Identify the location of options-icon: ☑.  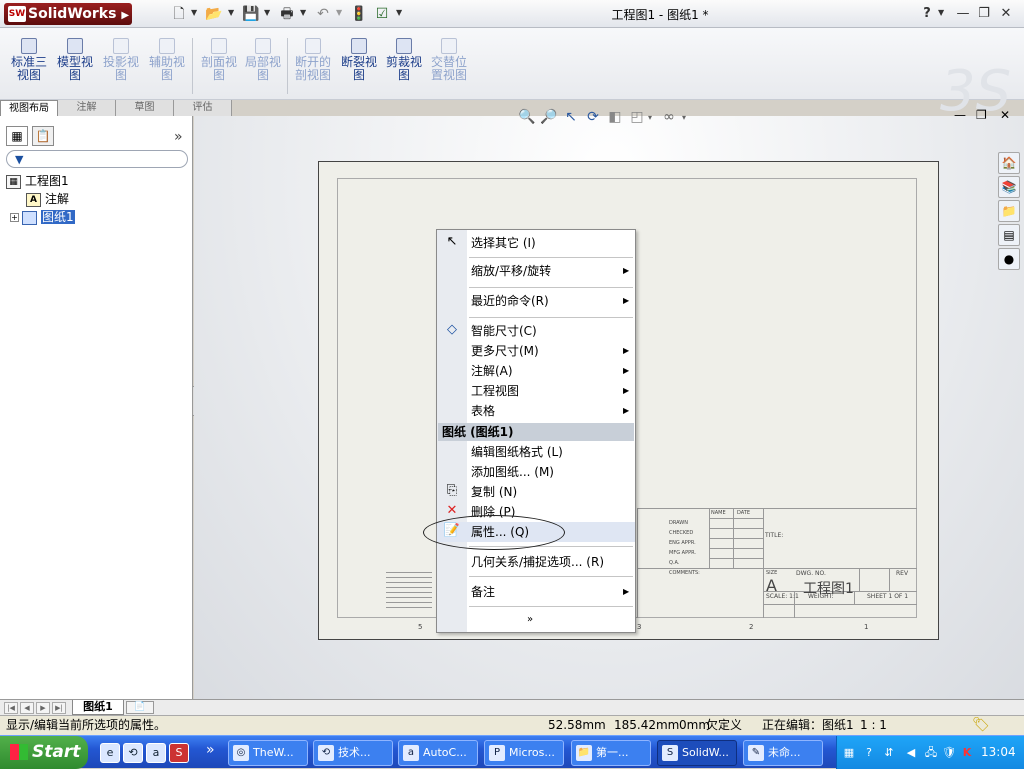
(382, 14).